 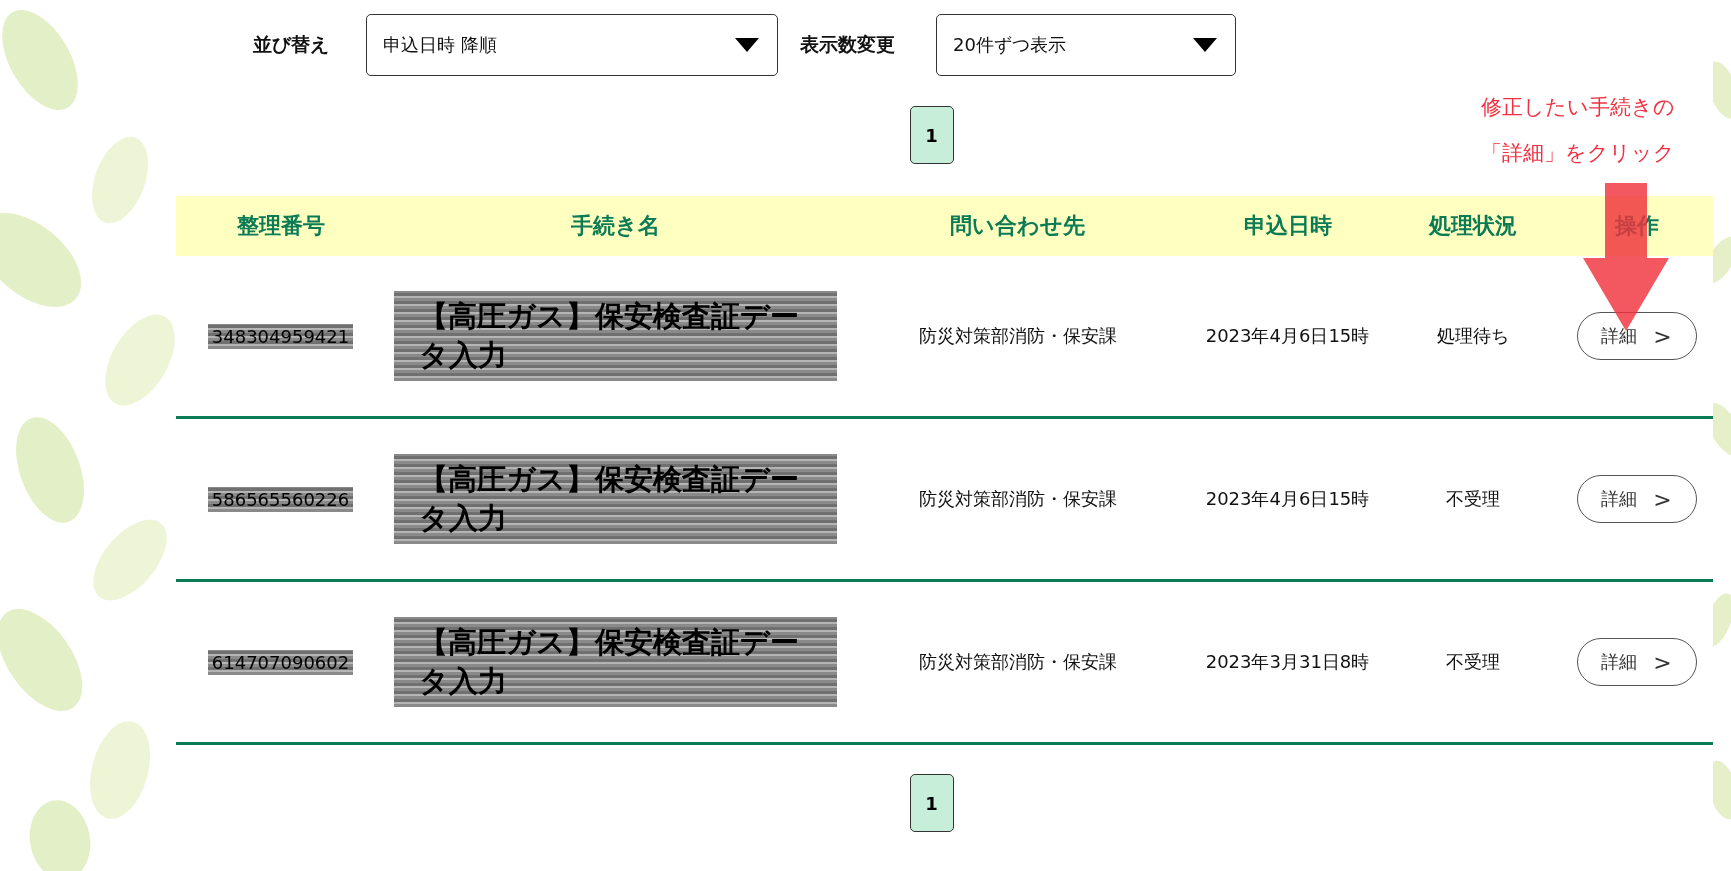 I want to click on redacted-number: 614707090602, so click(x=280, y=662).